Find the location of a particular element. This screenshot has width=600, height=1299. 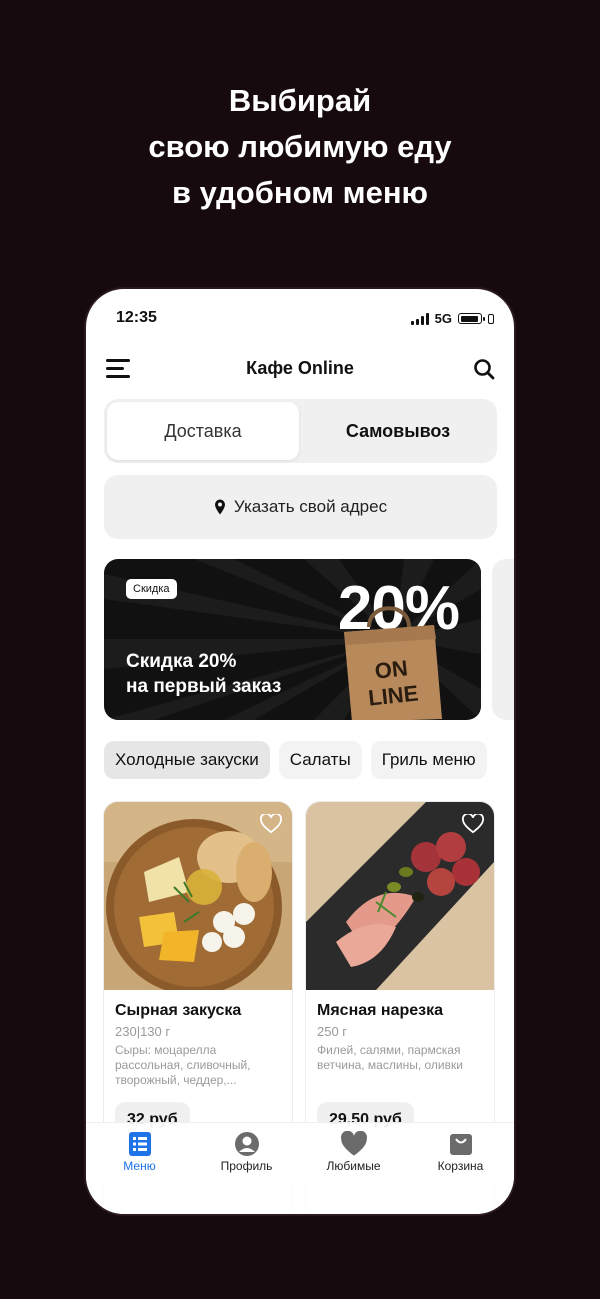

product-weight: 250 г is located at coordinates (332, 1031).